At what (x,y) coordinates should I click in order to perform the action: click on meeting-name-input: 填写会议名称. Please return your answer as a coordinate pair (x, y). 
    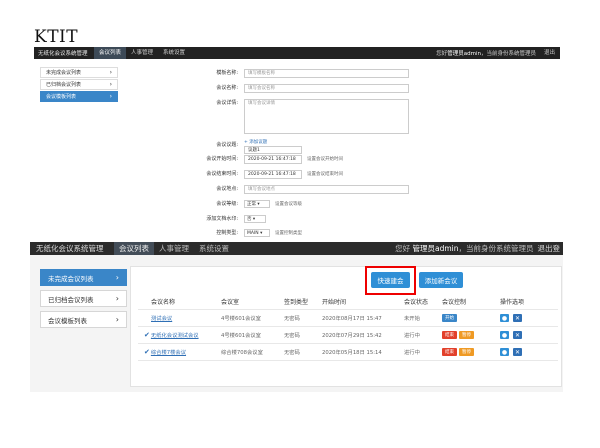
    Looking at the image, I should click on (326, 88).